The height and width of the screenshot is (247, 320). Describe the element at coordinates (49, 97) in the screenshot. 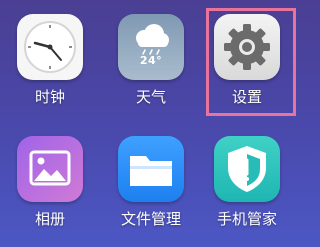

I see `app-label: 时钟` at that location.